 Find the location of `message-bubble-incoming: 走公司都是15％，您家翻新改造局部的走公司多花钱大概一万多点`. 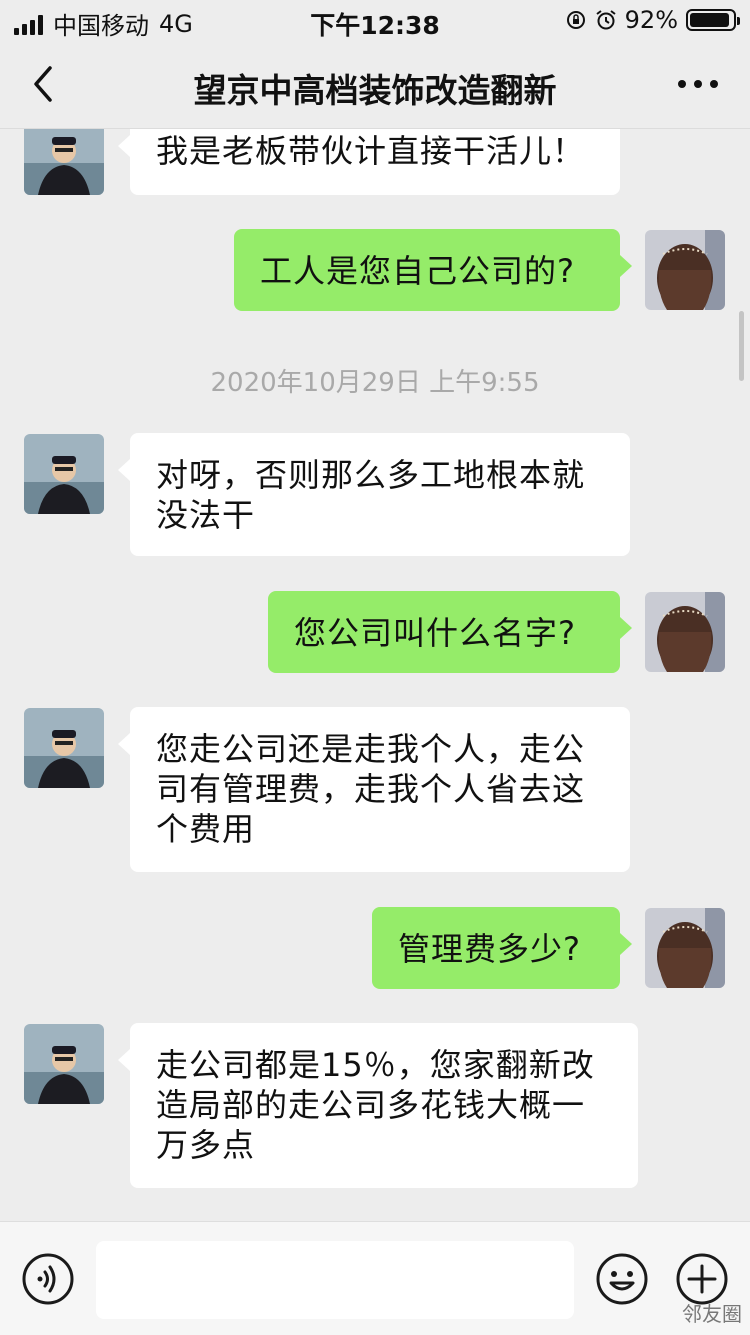

message-bubble-incoming: 走公司都是15％，您家翻新改造局部的走公司多花钱大概一万多点 is located at coordinates (378, 1105).